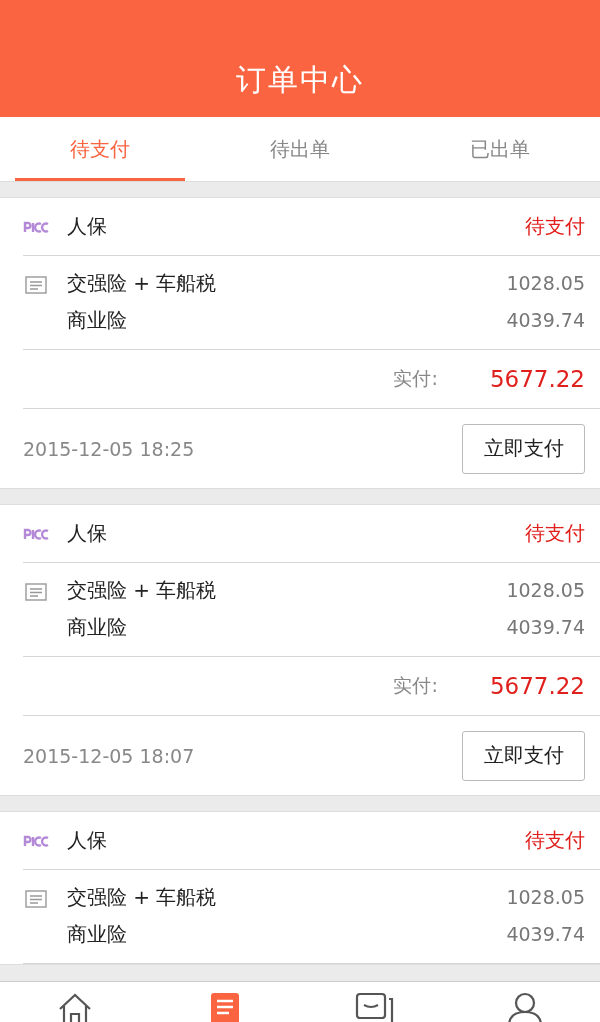  I want to click on home-icon, so click(75, 1007).